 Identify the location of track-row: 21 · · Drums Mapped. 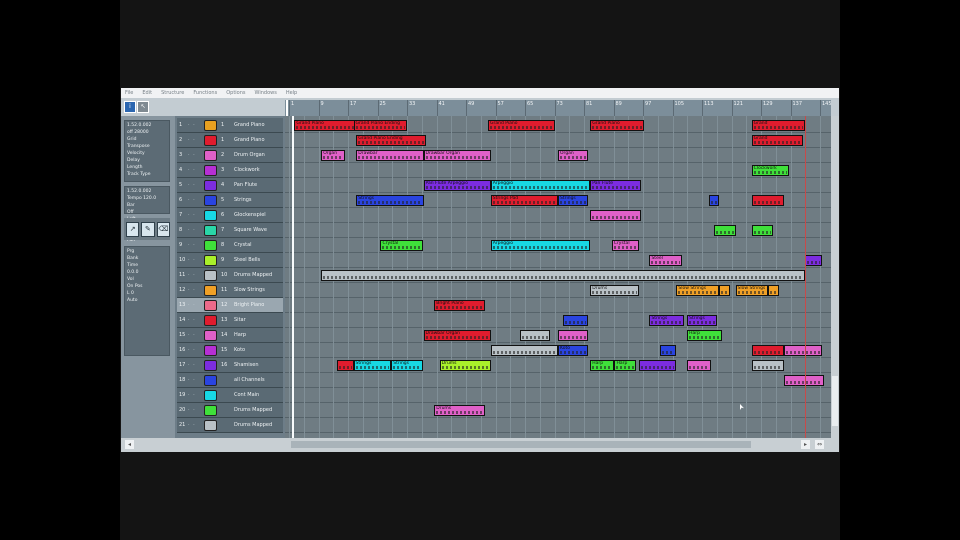
(230, 425).